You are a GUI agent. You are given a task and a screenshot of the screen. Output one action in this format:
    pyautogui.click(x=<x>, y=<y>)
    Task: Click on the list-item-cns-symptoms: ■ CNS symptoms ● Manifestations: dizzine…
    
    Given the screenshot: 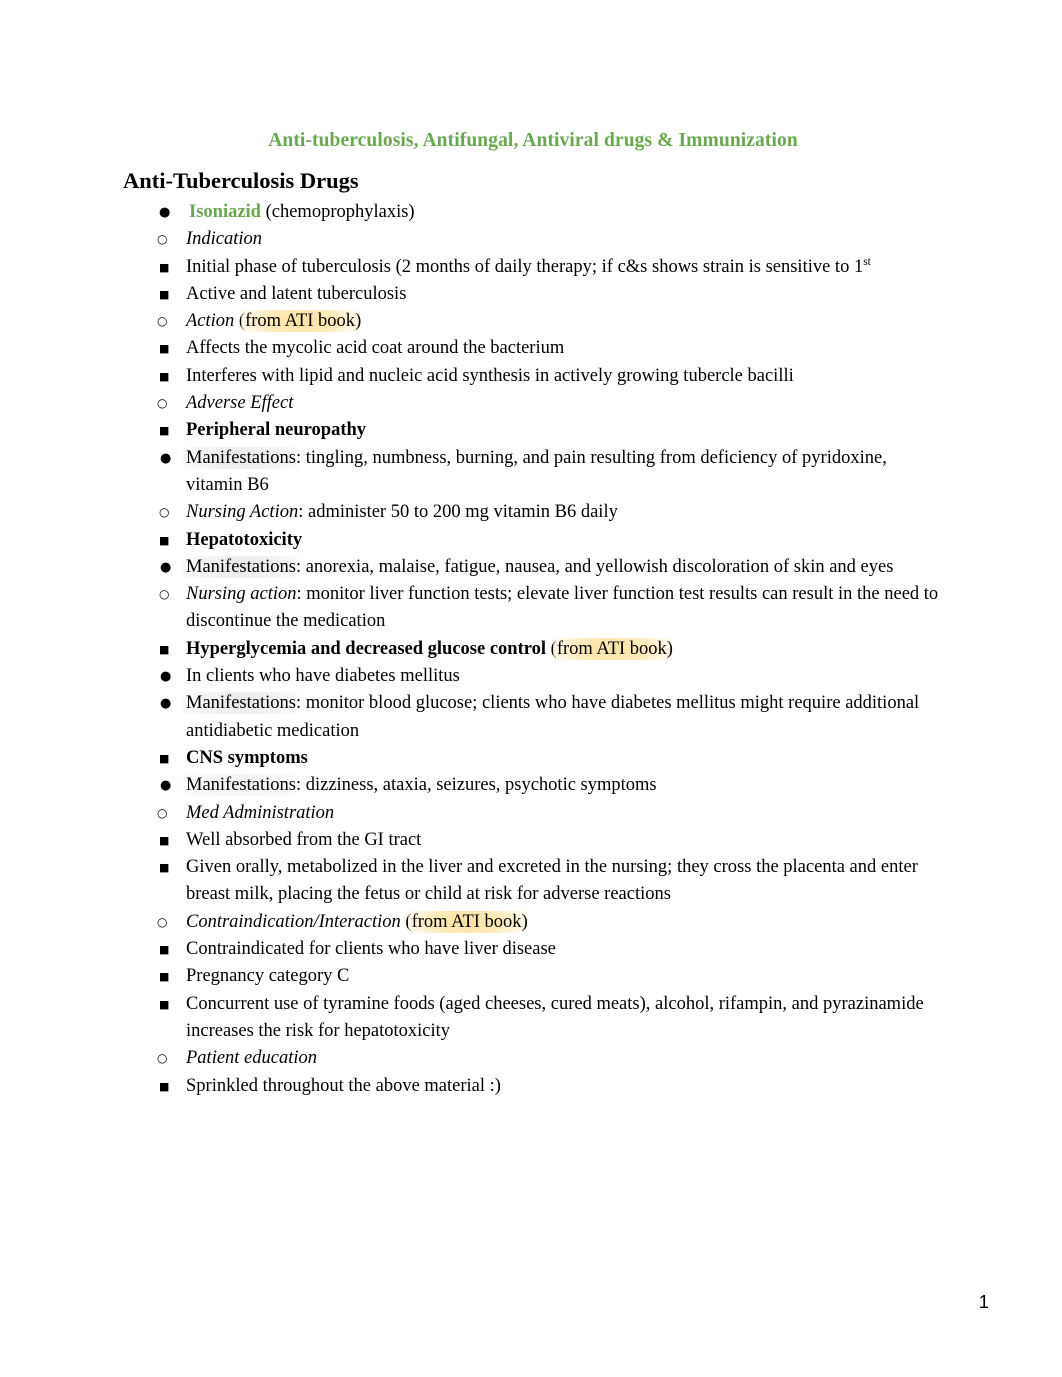 What is the action you would take?
    pyautogui.click(x=533, y=772)
    